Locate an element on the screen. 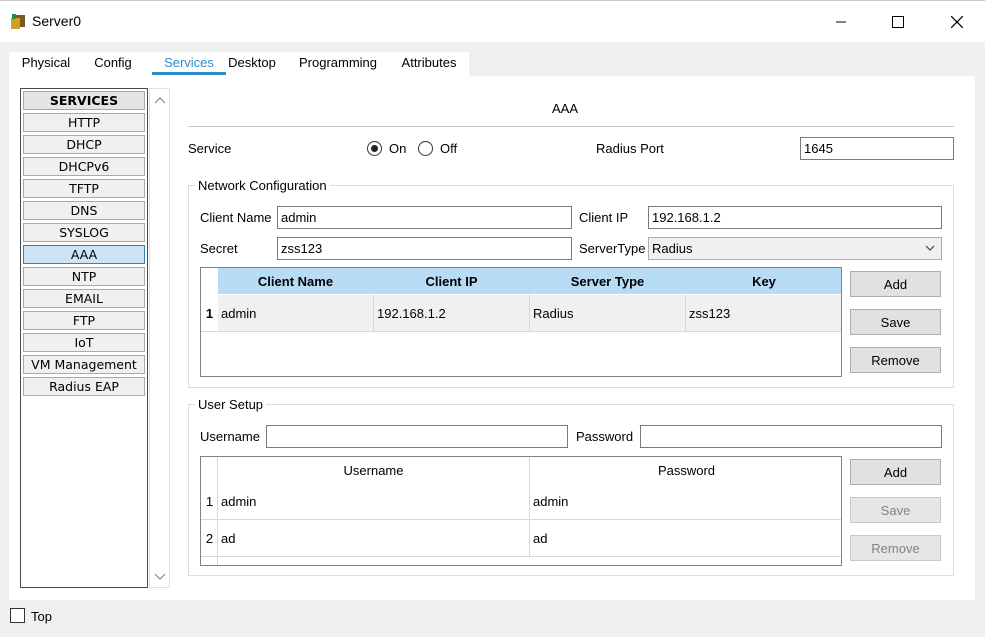 The width and height of the screenshot is (985, 637). service-iot: IoT is located at coordinates (84, 342).